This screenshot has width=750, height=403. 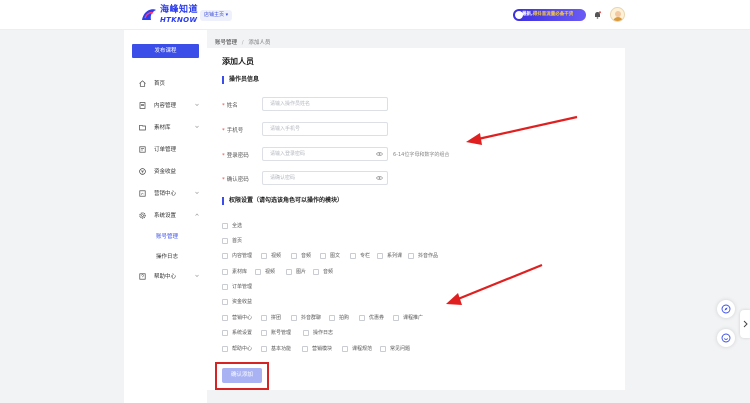 I want to click on password-input: 请输入登录密码, so click(x=325, y=154).